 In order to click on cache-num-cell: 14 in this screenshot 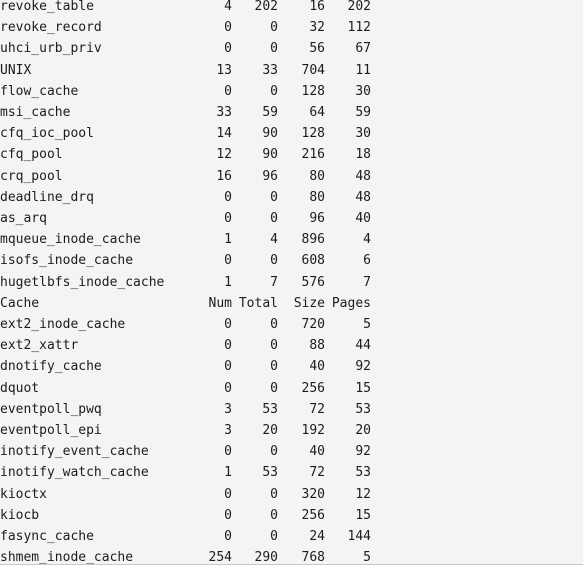, I will do `click(224, 134)`.